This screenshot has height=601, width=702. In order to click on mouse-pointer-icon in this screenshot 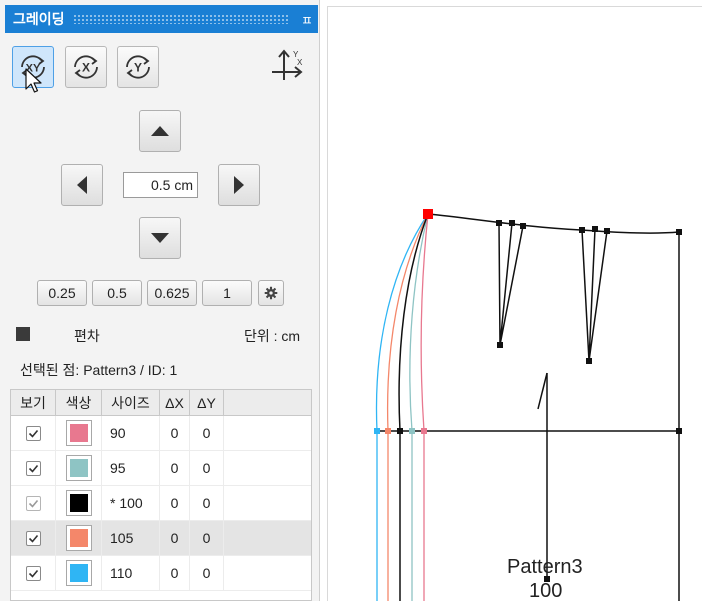, I will do `click(33, 80)`.